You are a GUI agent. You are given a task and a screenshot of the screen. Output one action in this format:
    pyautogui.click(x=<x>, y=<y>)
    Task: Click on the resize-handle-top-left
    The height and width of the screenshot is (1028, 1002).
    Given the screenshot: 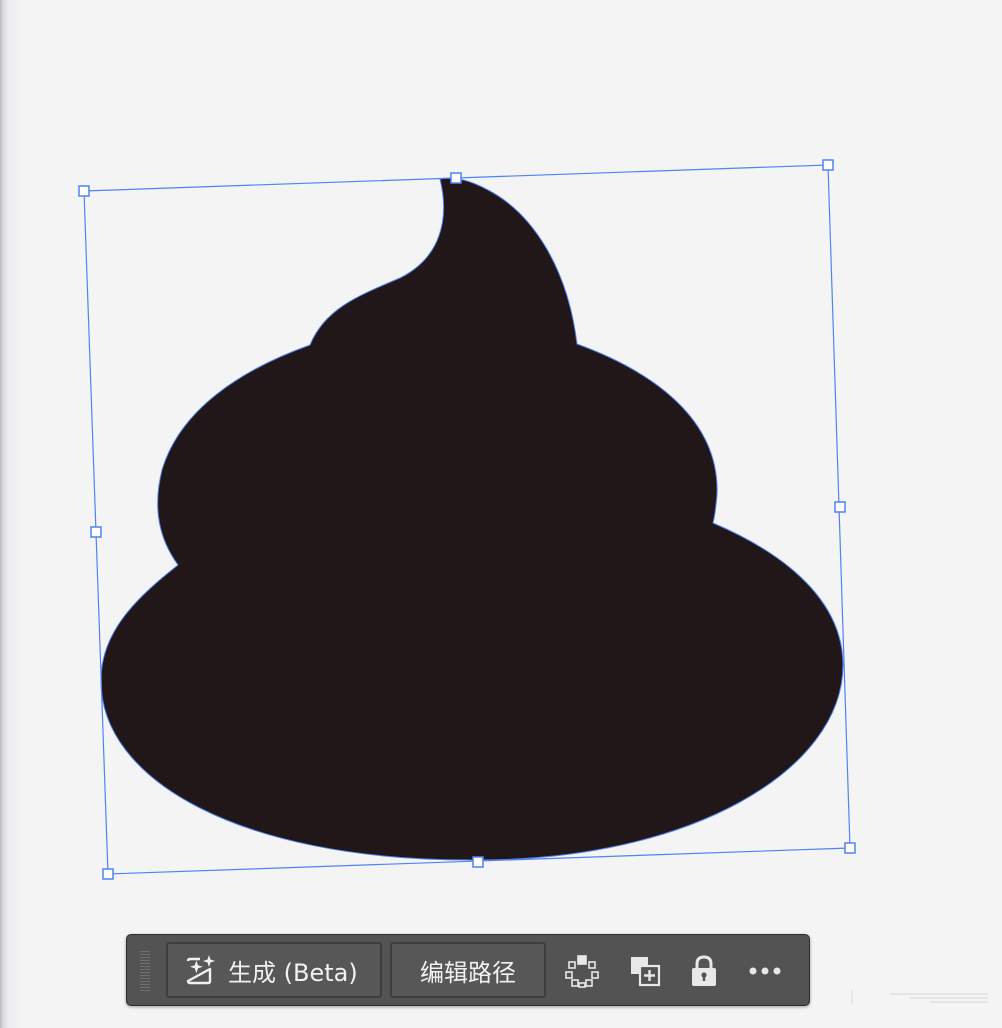 What is the action you would take?
    pyautogui.click(x=84, y=191)
    